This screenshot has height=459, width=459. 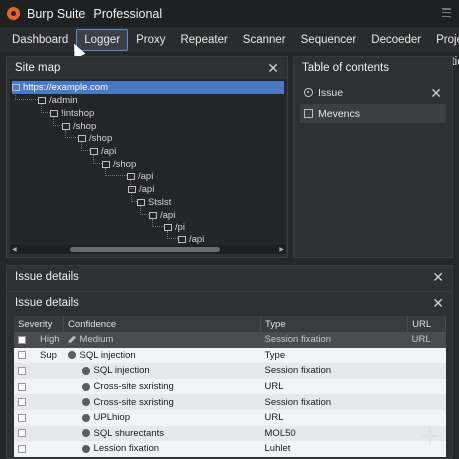 I want to click on tab-repeater: Repeater, so click(x=203, y=40).